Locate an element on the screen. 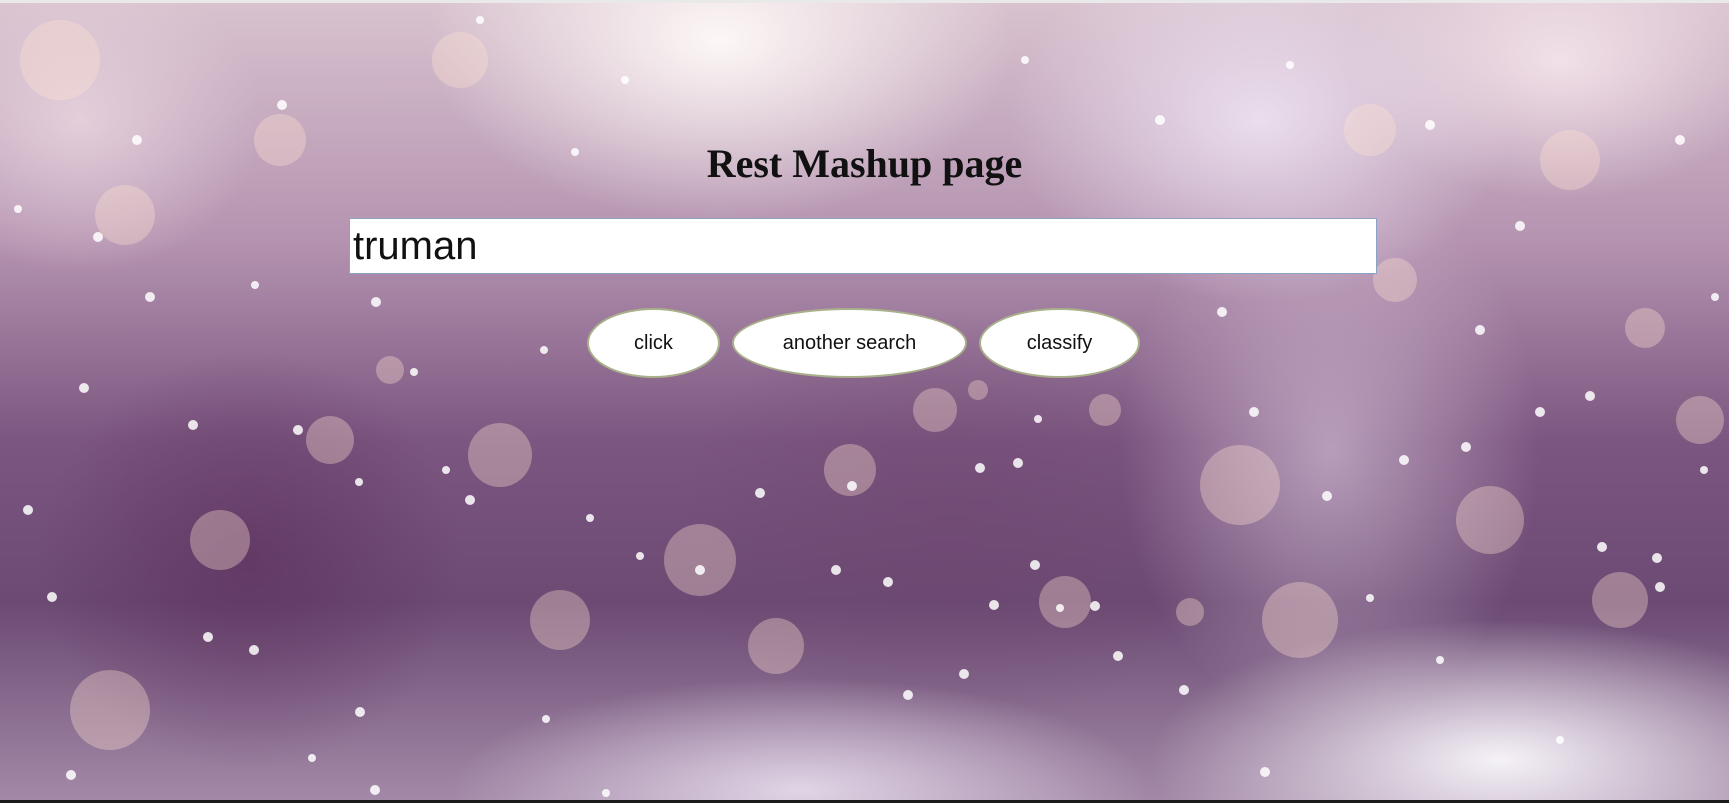  click-button: click is located at coordinates (653, 343).